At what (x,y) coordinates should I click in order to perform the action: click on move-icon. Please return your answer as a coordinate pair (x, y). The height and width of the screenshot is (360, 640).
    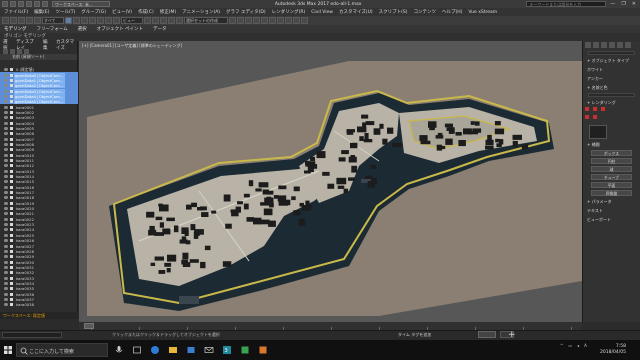
    Looking at the image, I should click on (100, 20).